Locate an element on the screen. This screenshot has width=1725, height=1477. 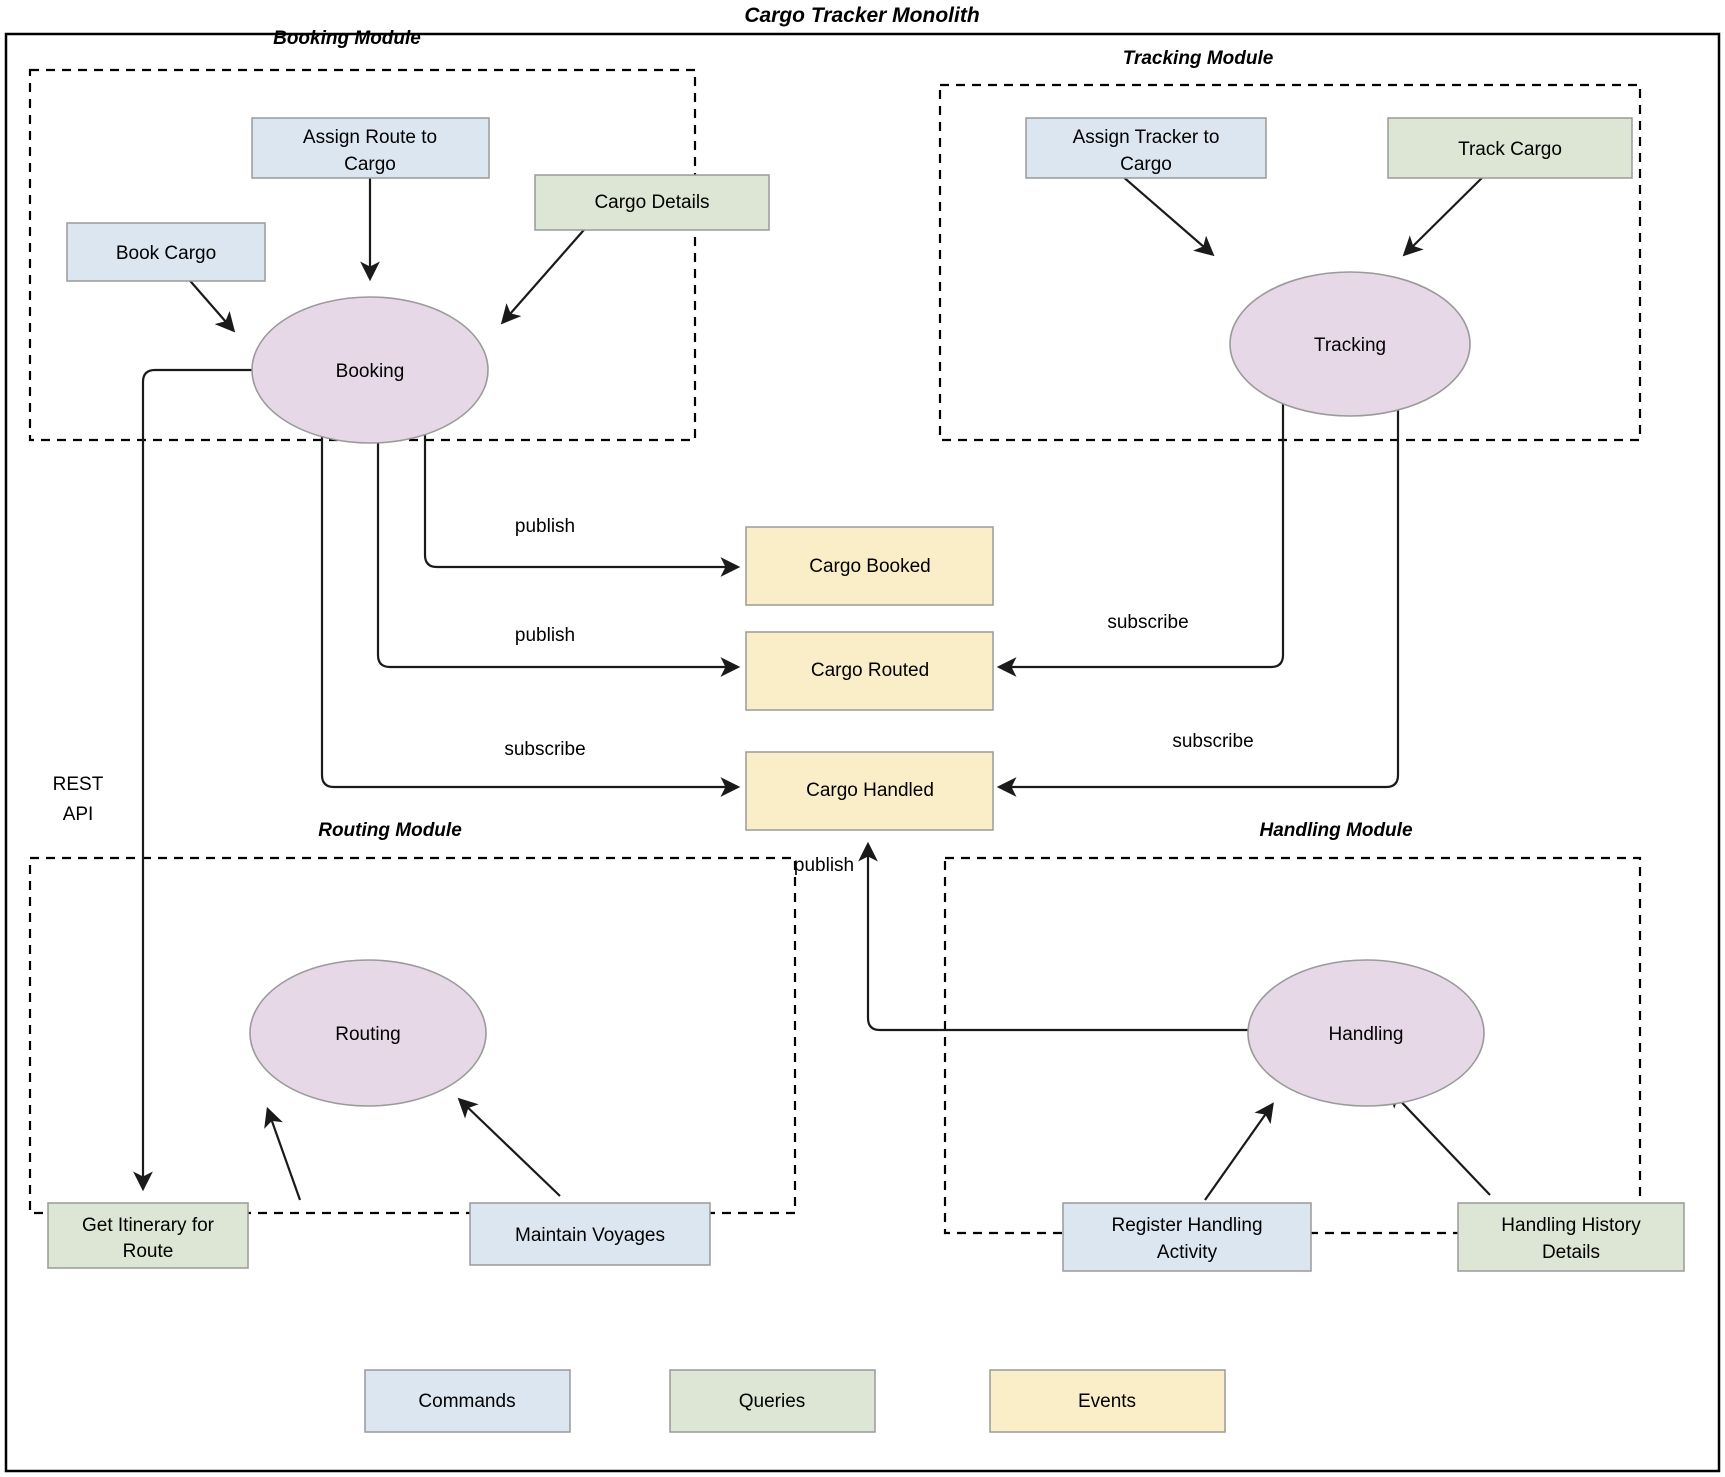
edge-label-publish-handling: publish is located at coordinates (824, 865).